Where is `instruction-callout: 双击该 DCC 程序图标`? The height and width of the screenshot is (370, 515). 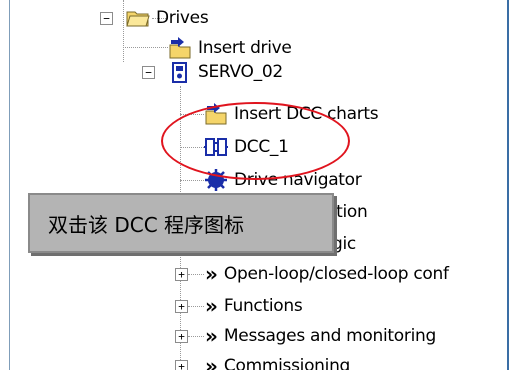 instruction-callout: 双击该 DCC 程序图标 is located at coordinates (181, 223).